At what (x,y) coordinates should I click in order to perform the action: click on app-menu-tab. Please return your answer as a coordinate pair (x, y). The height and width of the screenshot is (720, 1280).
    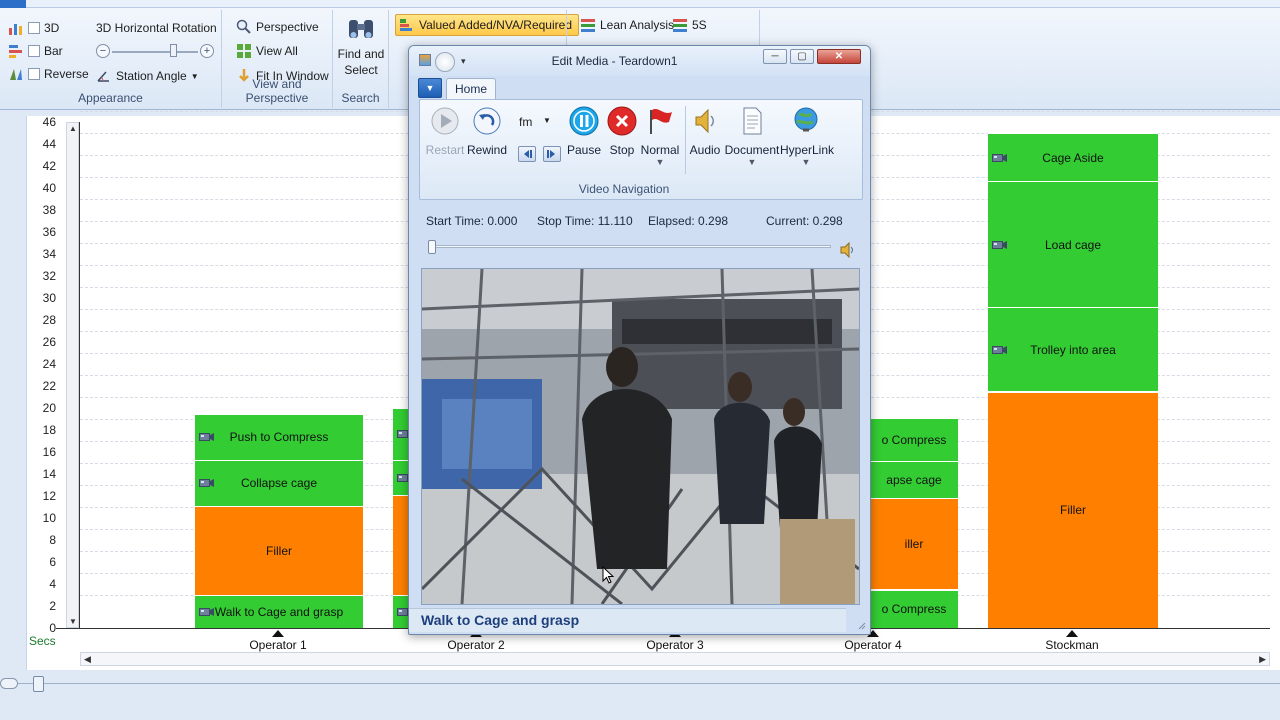
    Looking at the image, I should click on (13, 4).